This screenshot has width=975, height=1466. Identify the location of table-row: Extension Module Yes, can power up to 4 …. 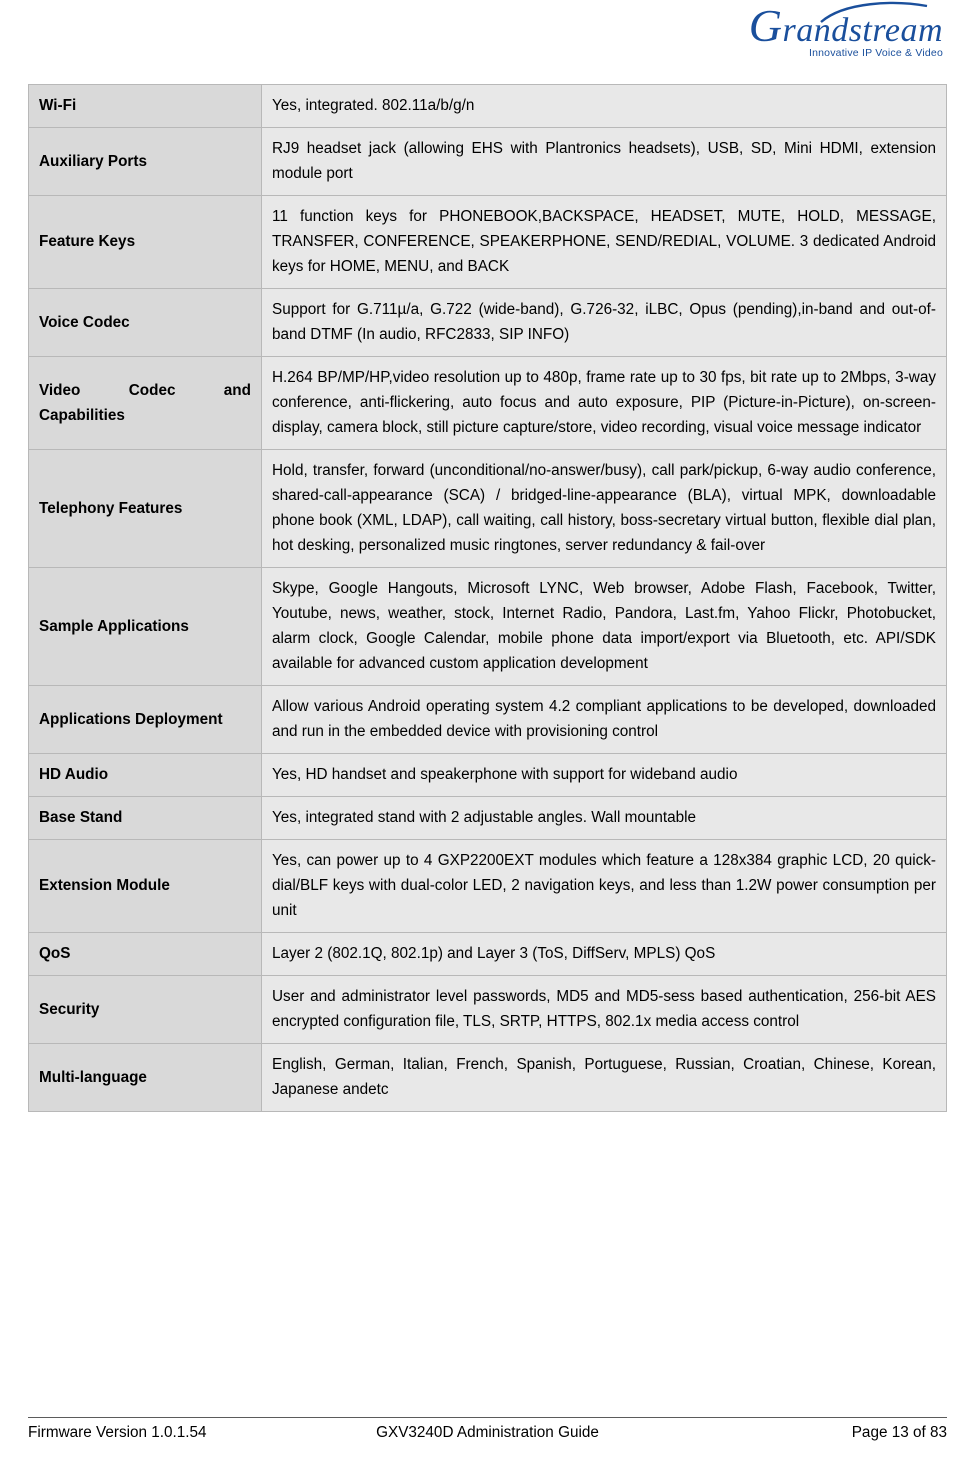
(487, 886).